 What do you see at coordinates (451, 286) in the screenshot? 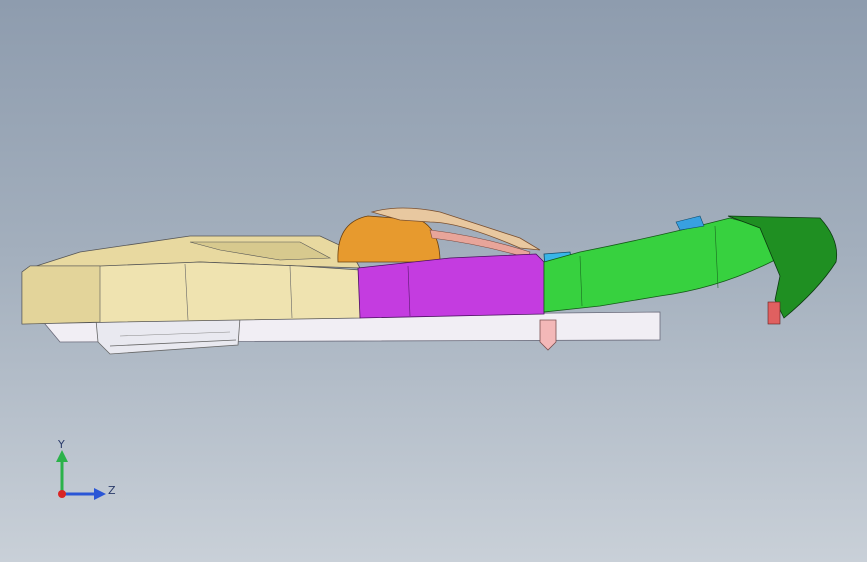
I see `magenta-panel-part` at bounding box center [451, 286].